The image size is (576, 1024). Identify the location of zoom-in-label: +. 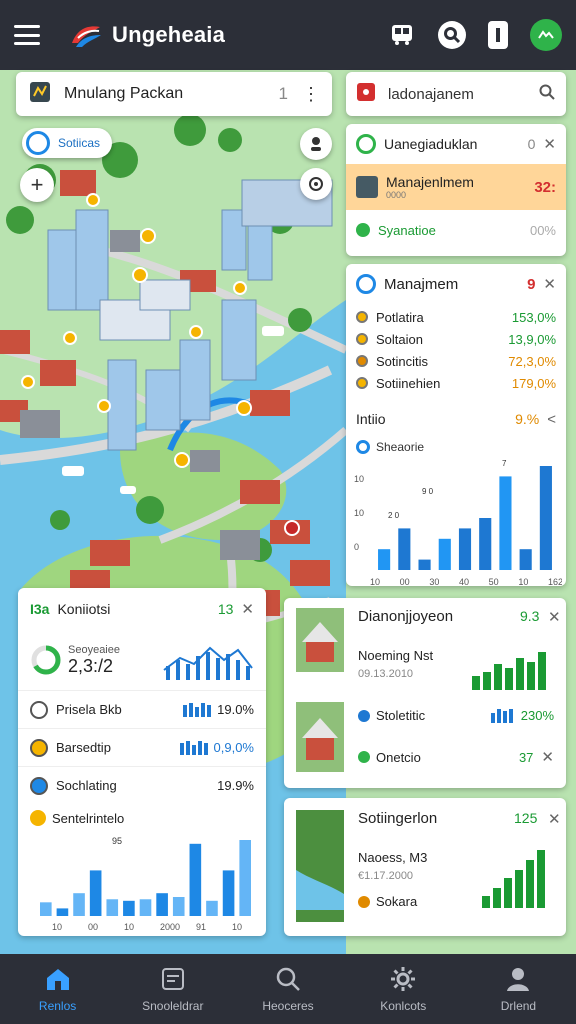
(37, 184).